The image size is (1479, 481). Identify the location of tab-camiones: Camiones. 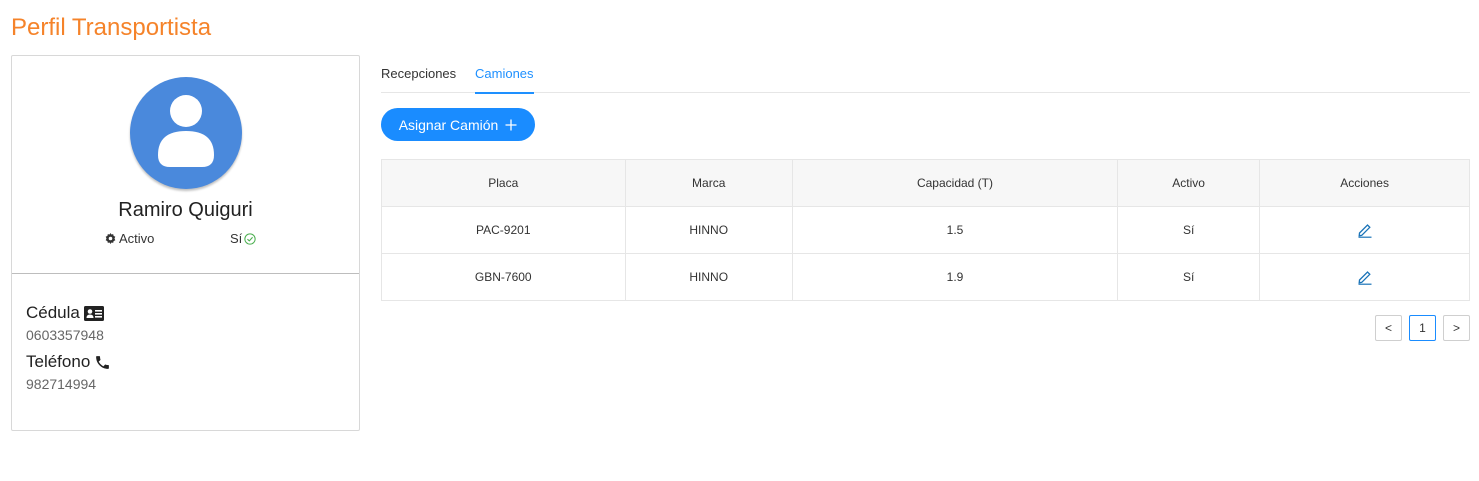
(504, 80).